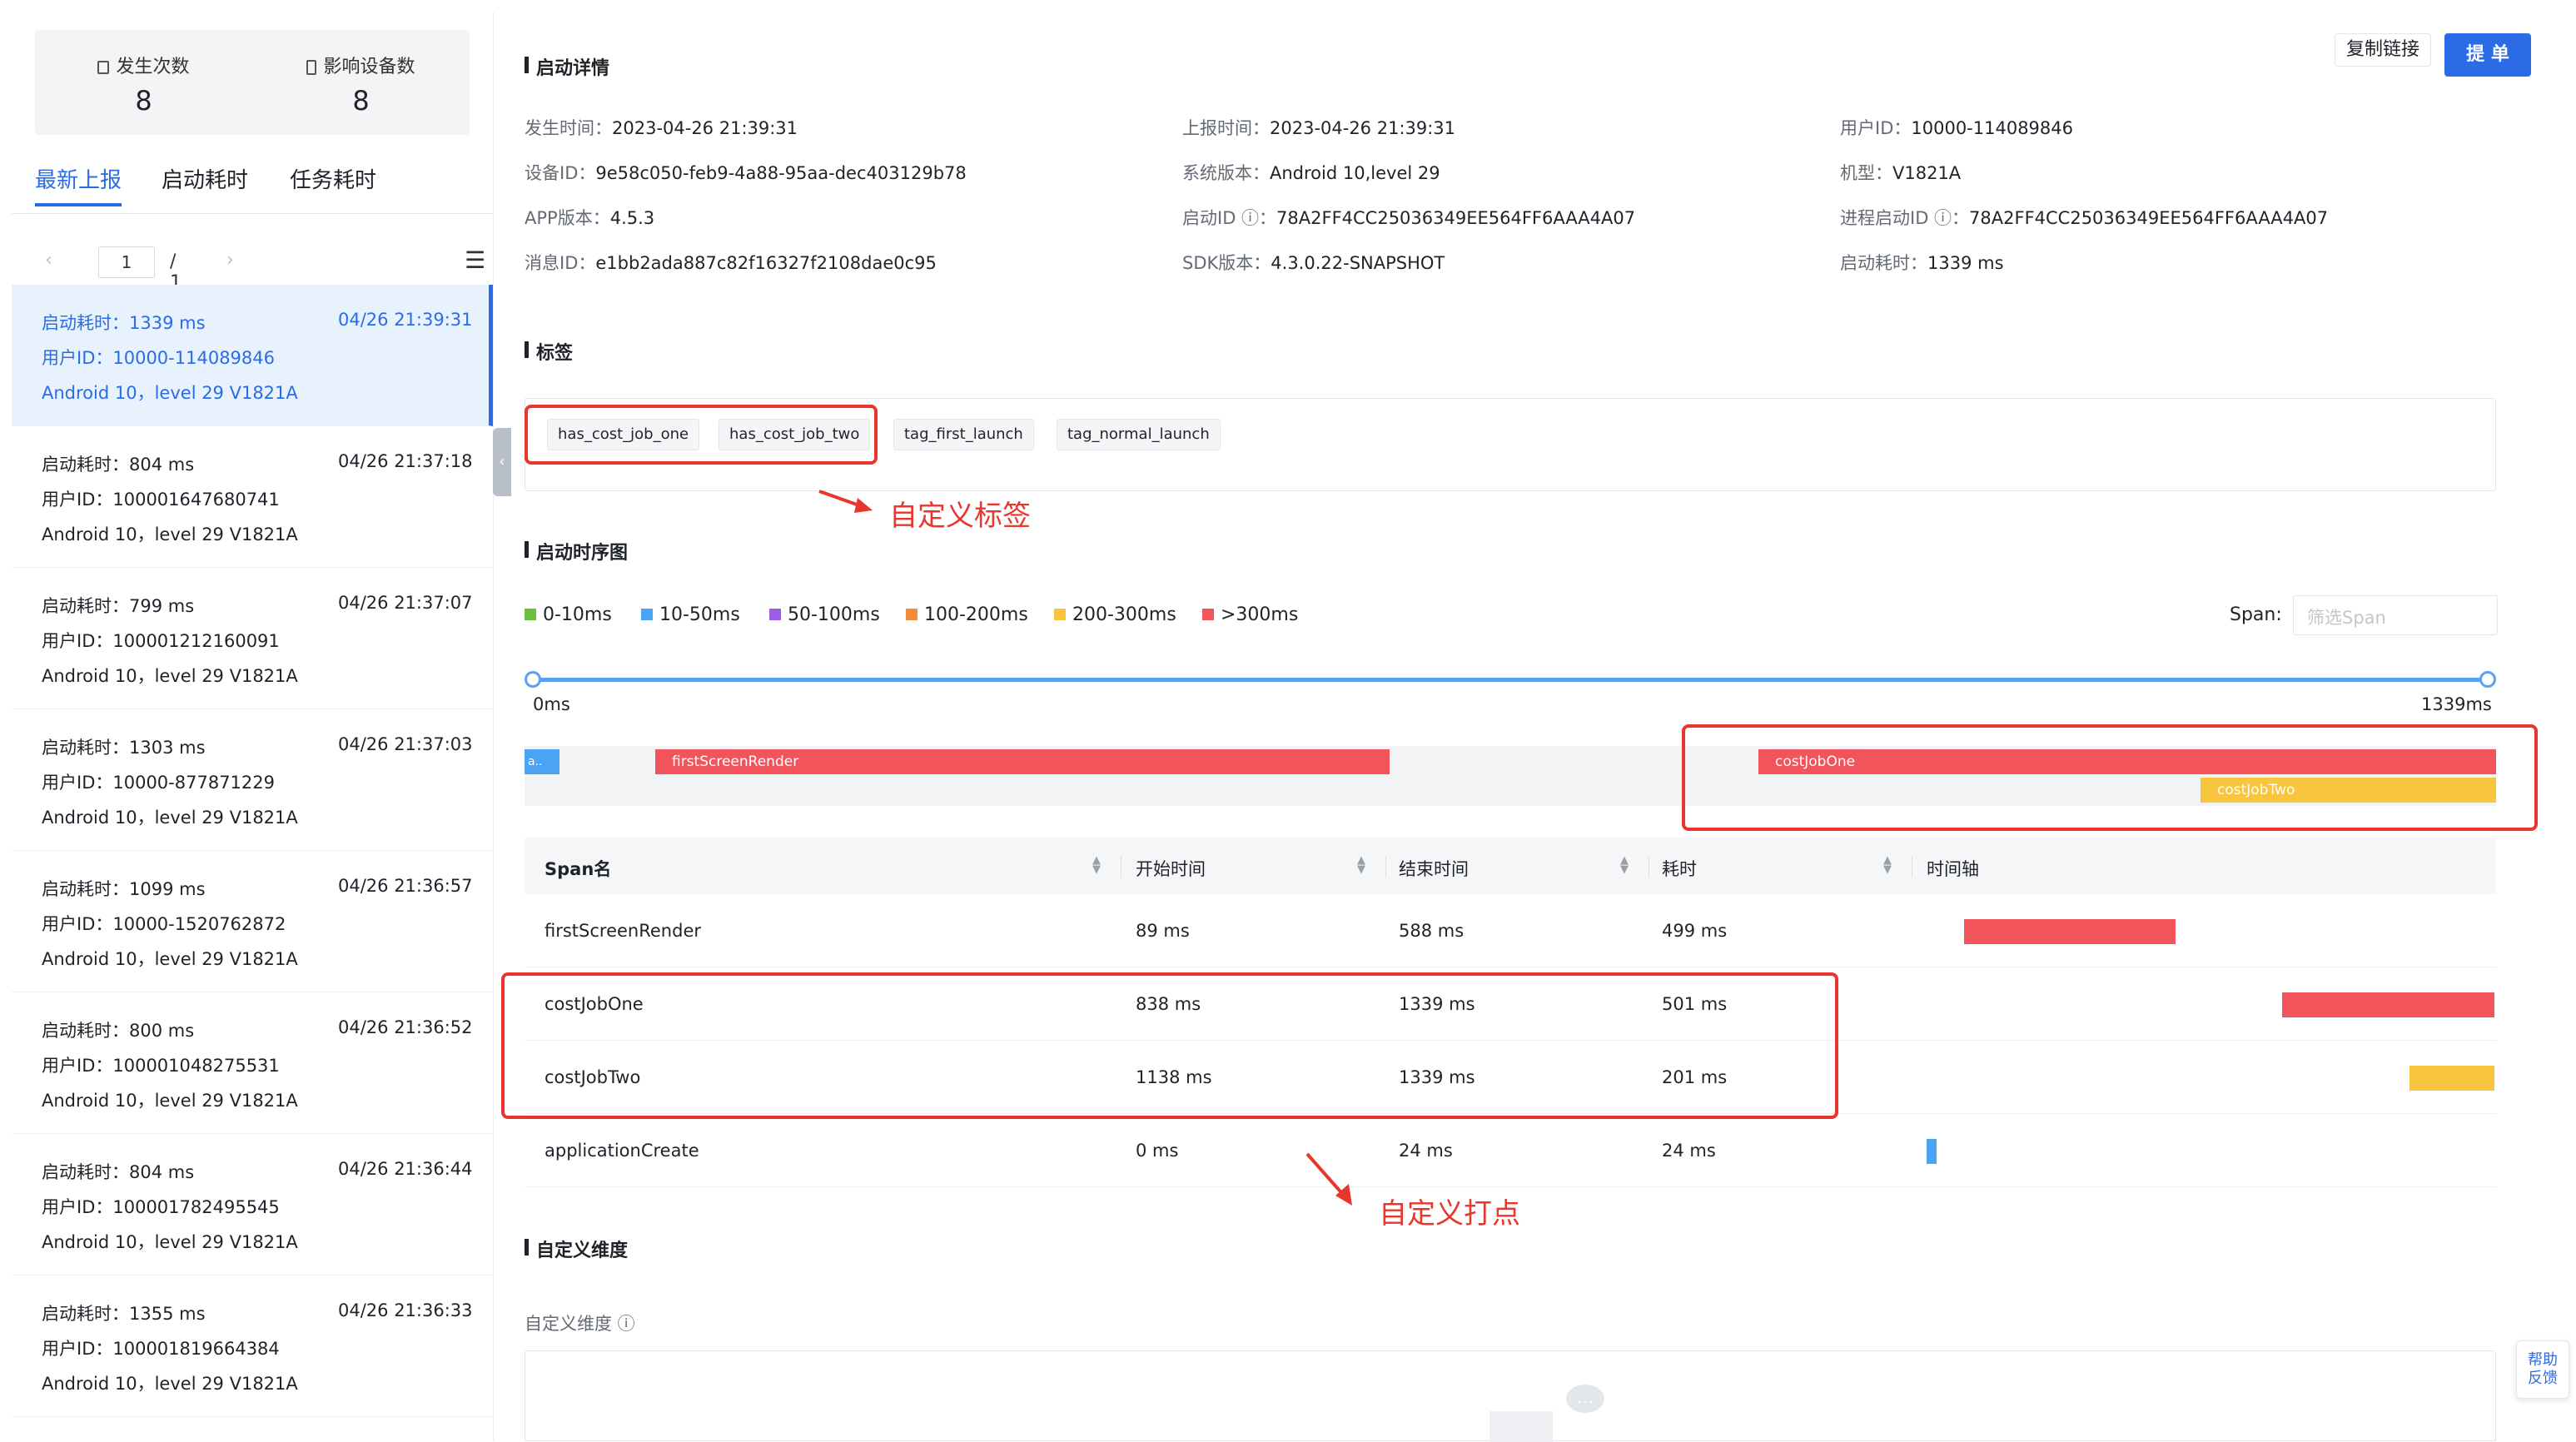 This screenshot has height=1442, width=2576. I want to click on detail-launch-id: 启动ID ⓘ：78A2FF4CC25036349EE564FF6AAA4A07, so click(1408, 217).